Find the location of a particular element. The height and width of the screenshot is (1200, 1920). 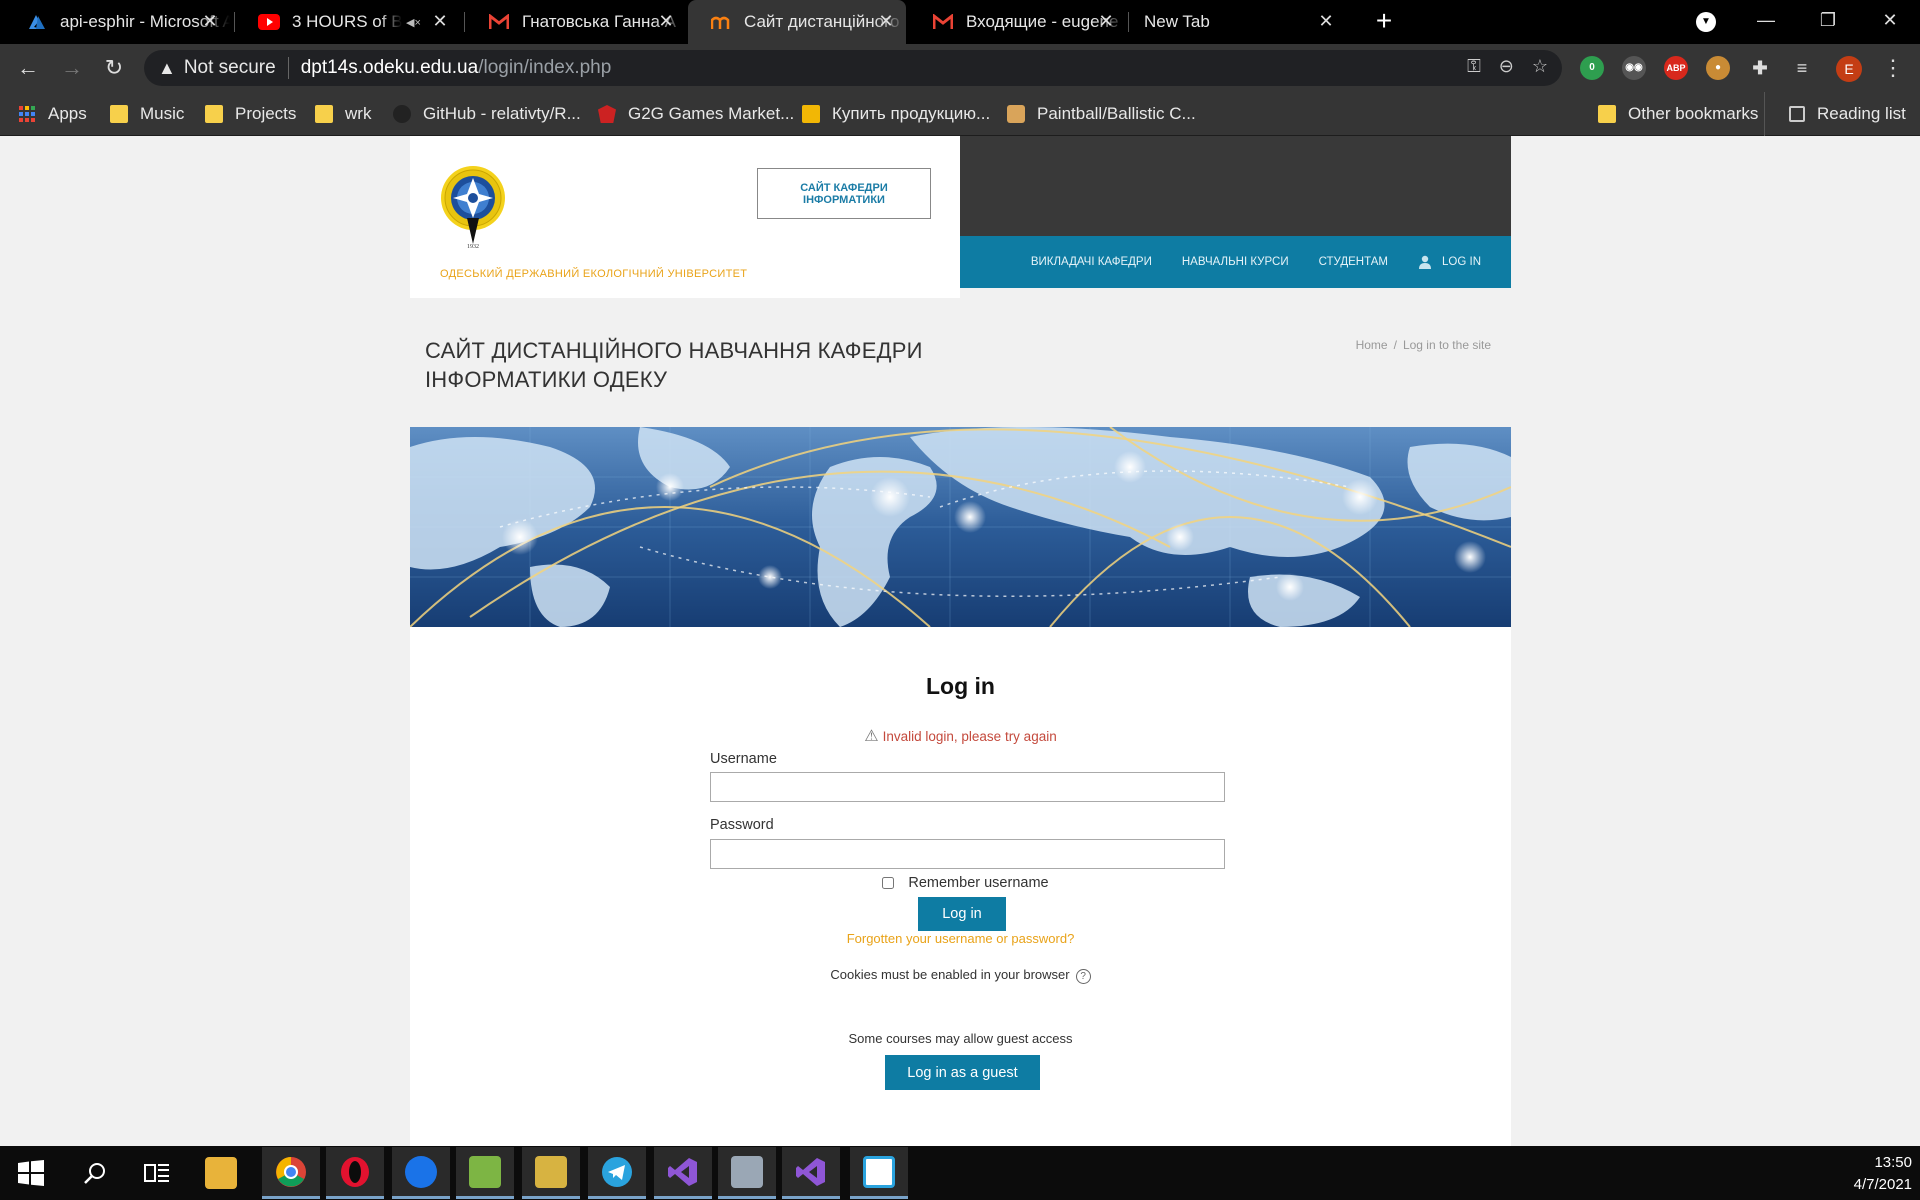

breadcrumb-home: Home is located at coordinates (1372, 345).